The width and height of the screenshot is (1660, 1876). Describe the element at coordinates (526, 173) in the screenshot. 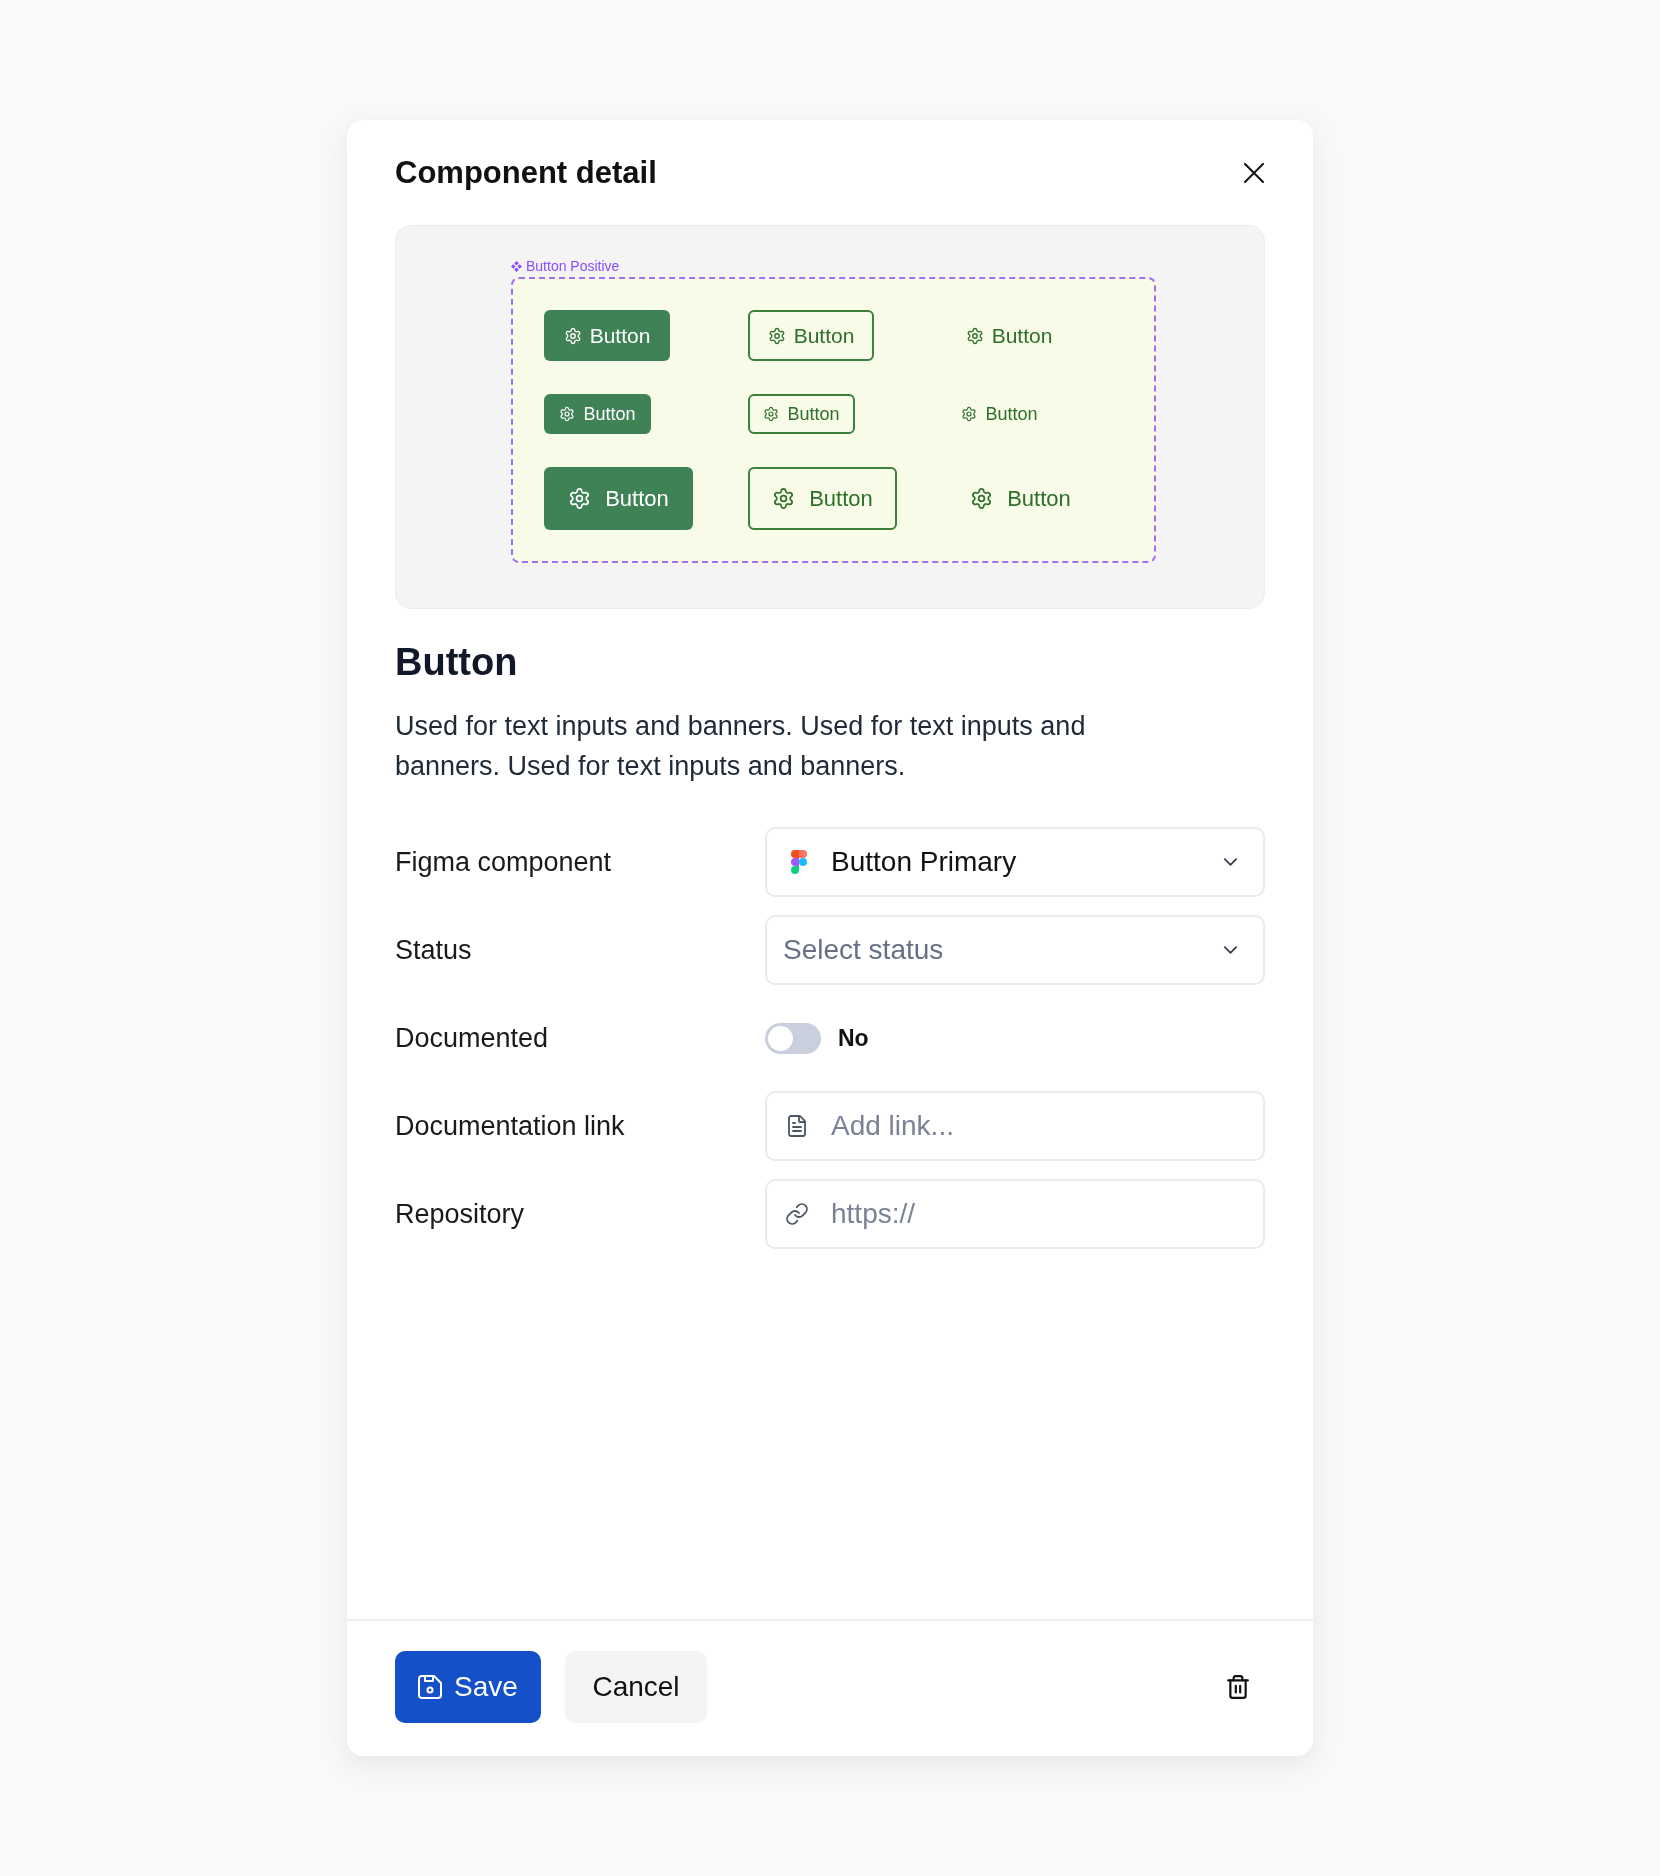

I see `dialog-title: Component detail` at that location.